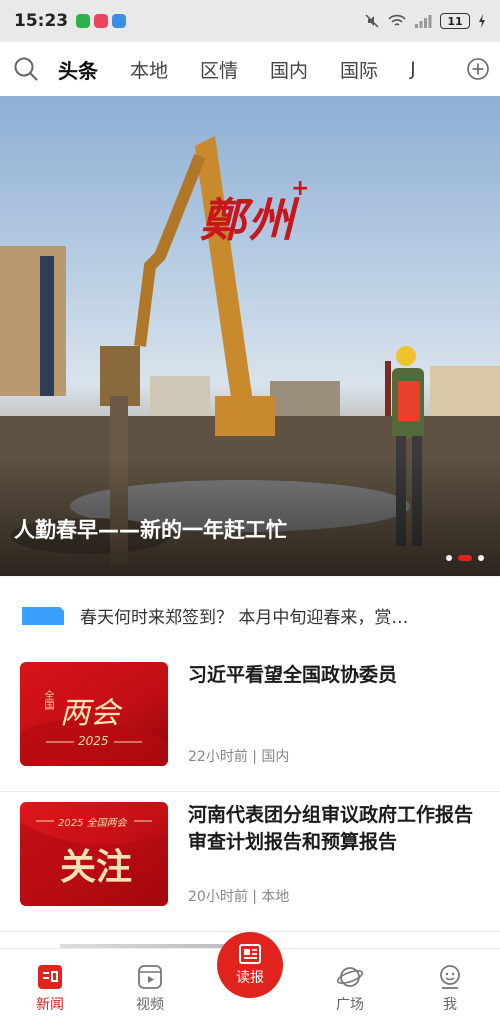  I want to click on nav-label: 读报, so click(250, 978).